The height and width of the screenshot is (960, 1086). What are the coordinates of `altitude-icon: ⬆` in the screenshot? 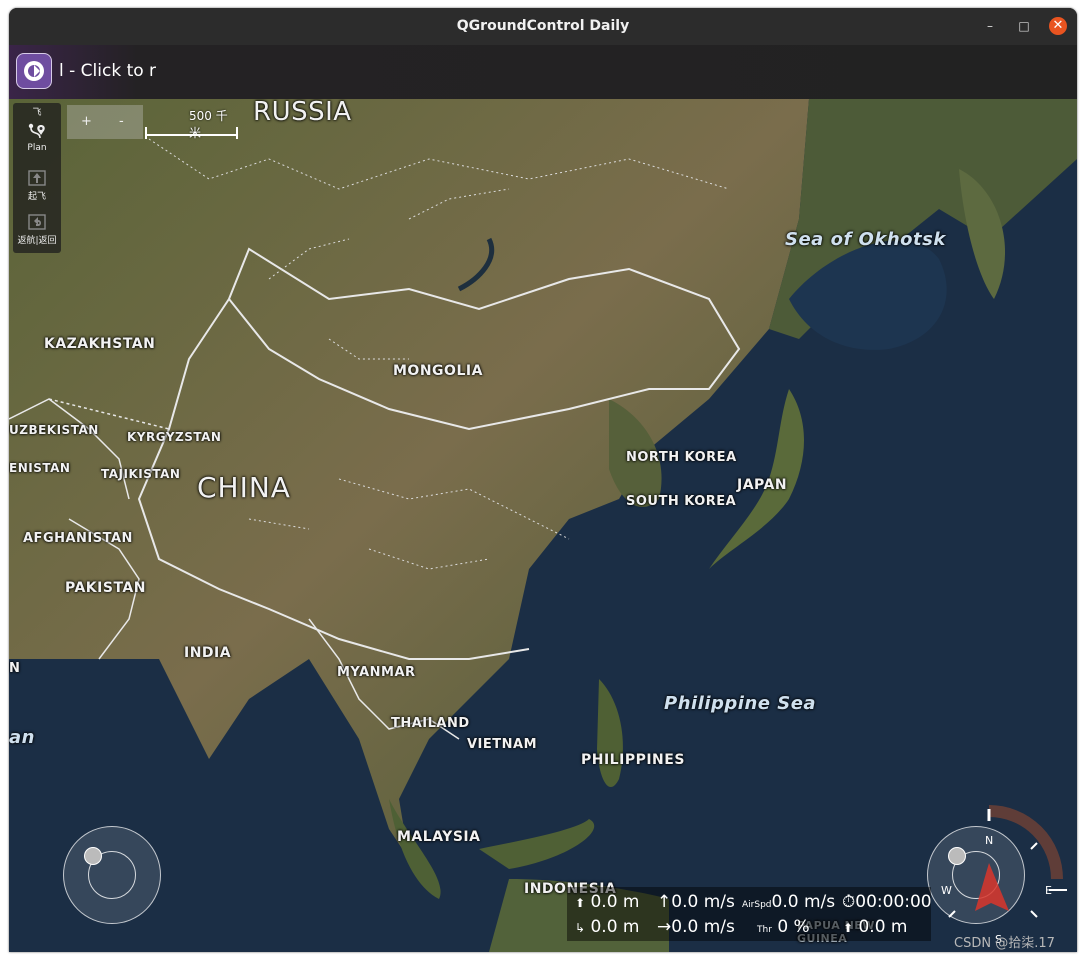 It's located at (580, 903).